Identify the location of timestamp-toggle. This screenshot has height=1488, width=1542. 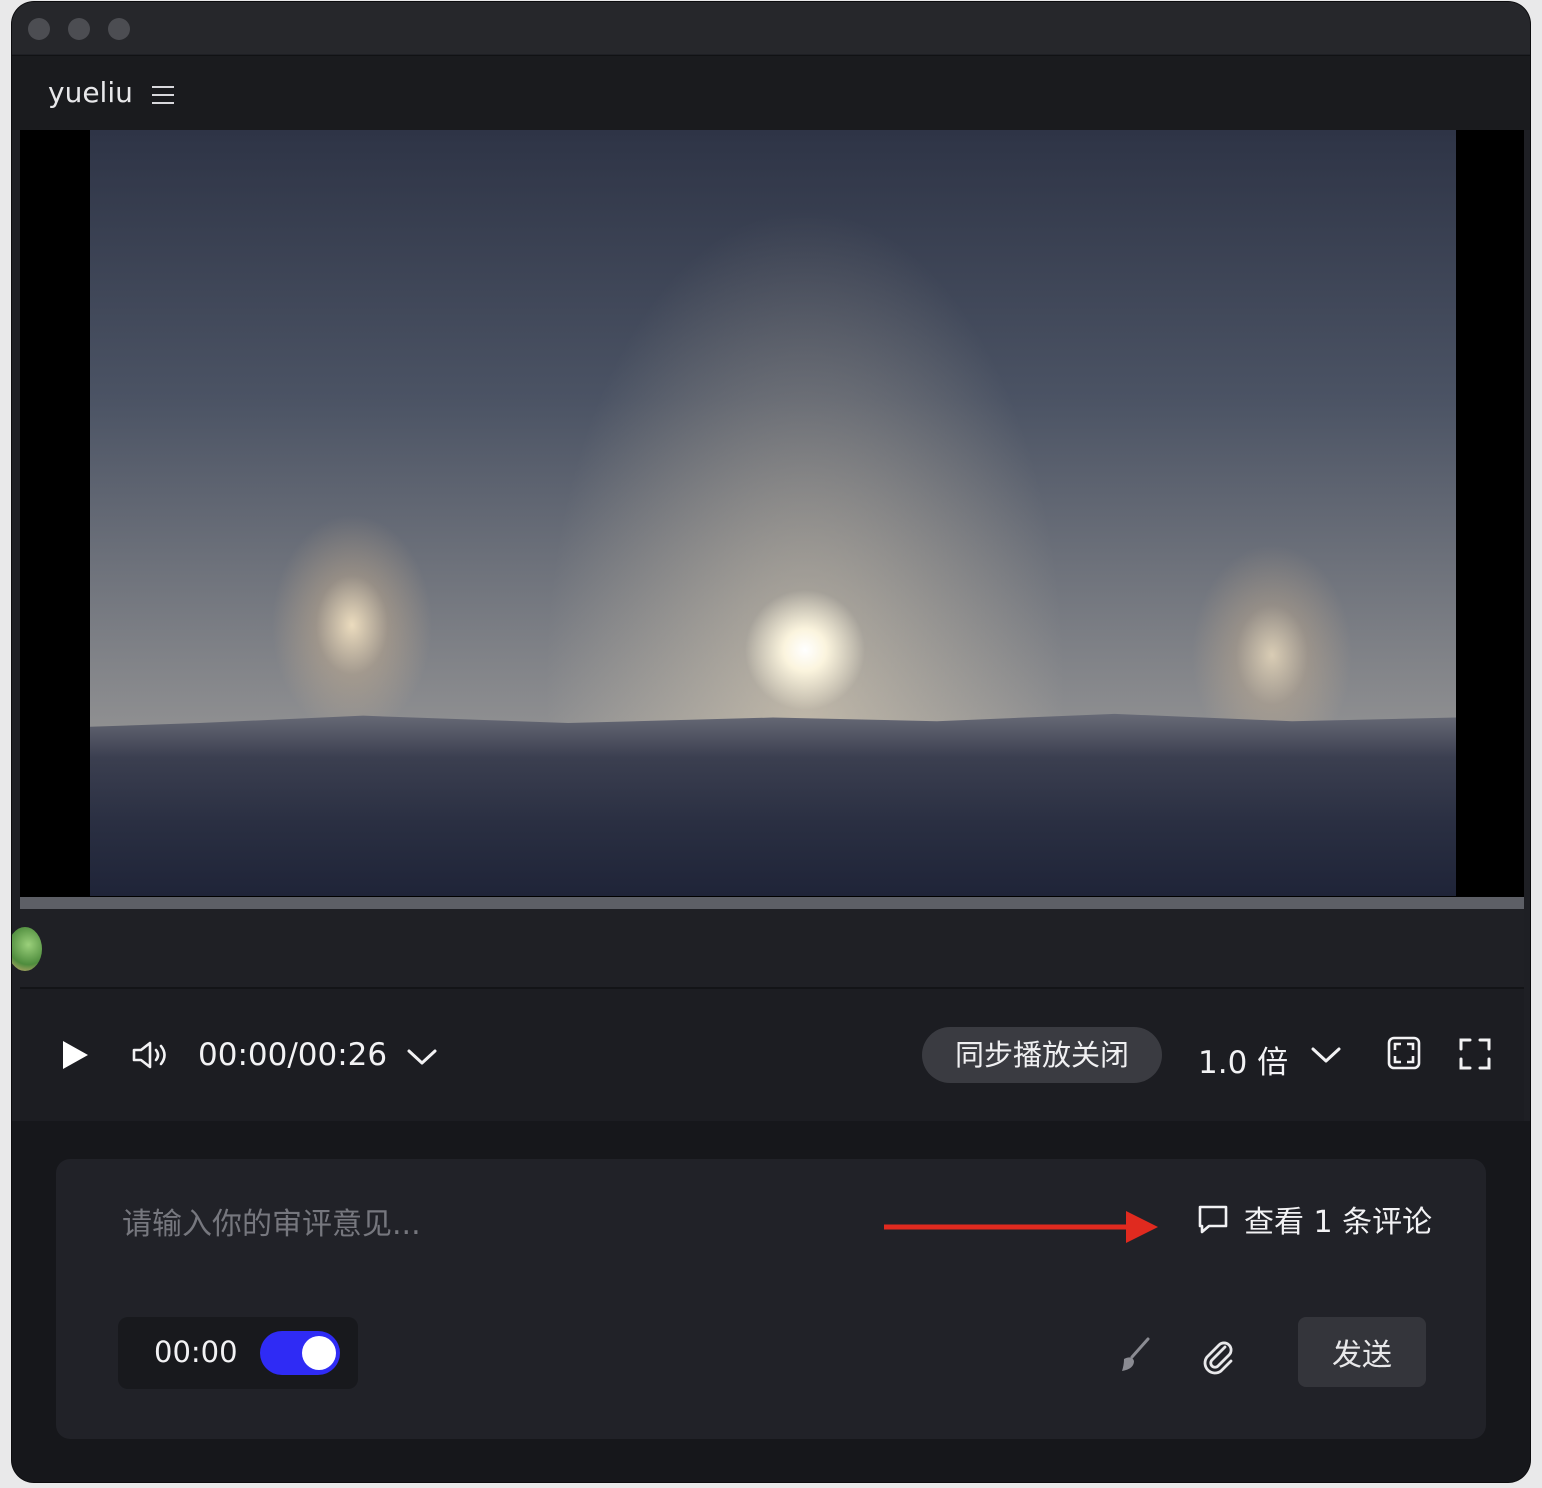
(300, 1353).